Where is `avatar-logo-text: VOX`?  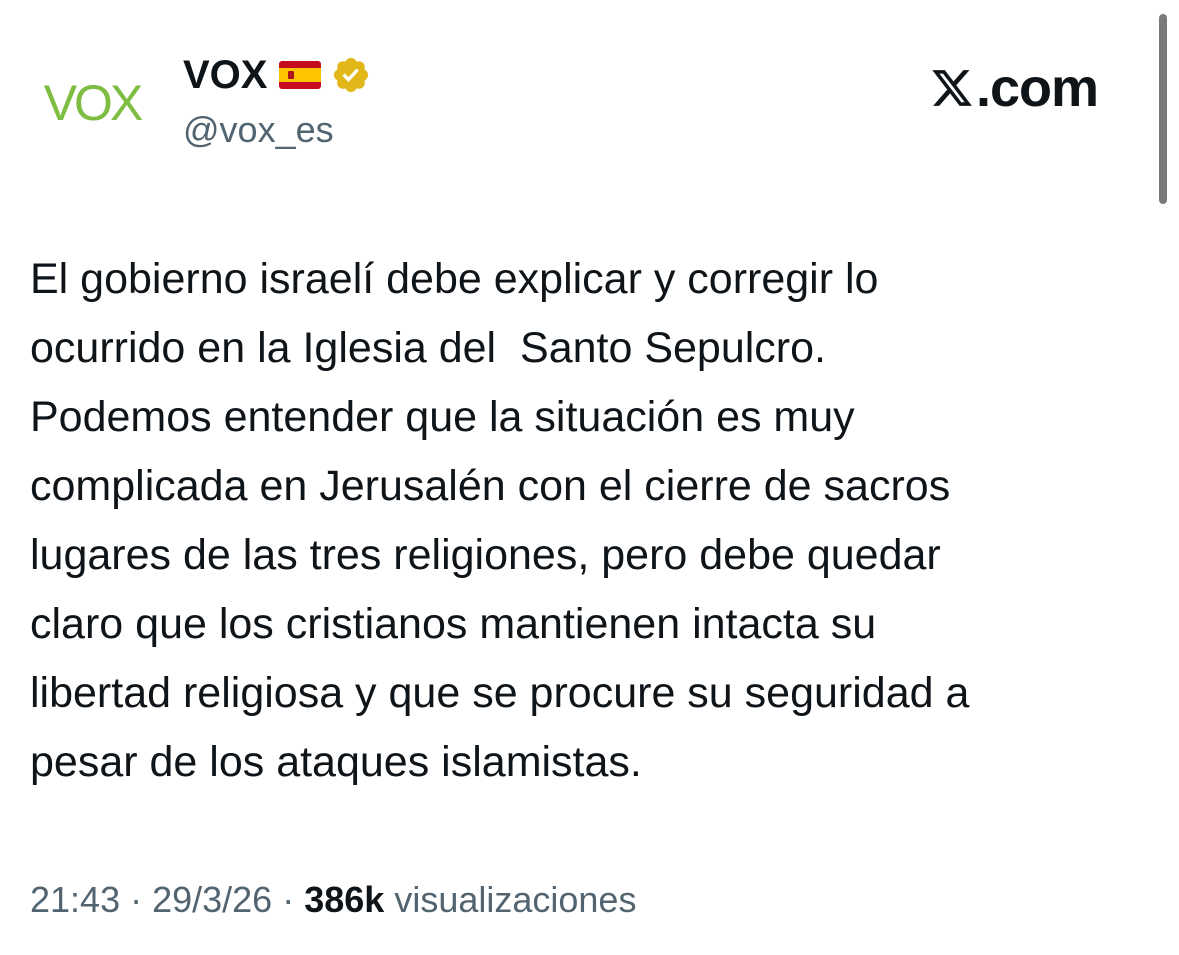 avatar-logo-text: VOX is located at coordinates (93, 103).